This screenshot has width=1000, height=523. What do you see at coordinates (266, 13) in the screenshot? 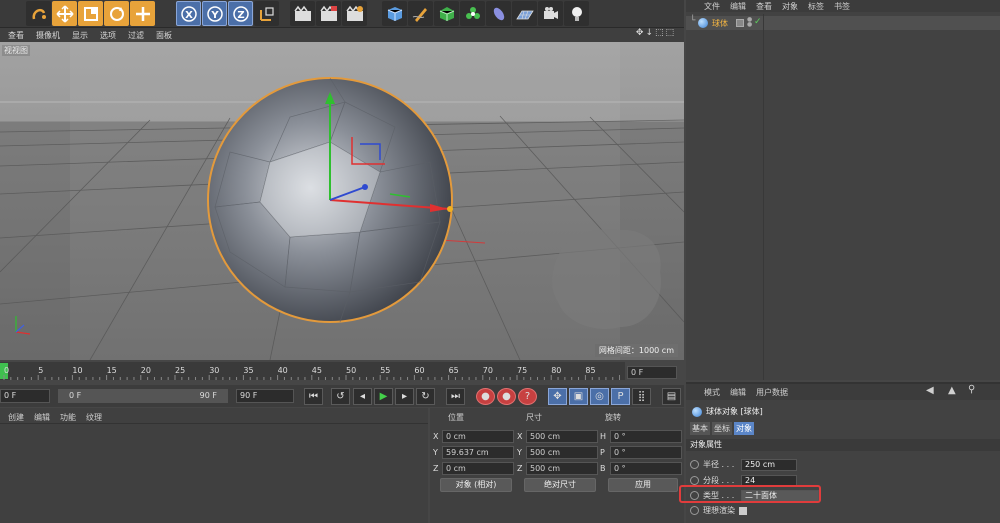
I see `coordinate-system-icon` at bounding box center [266, 13].